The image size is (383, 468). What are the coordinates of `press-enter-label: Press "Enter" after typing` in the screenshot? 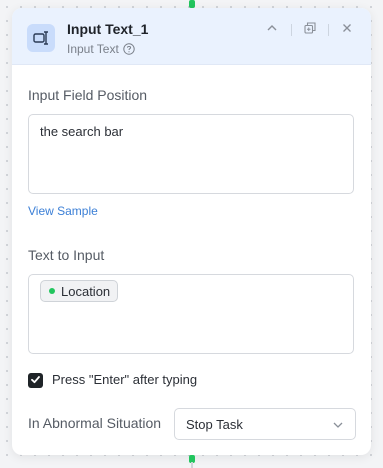 It's located at (124, 379).